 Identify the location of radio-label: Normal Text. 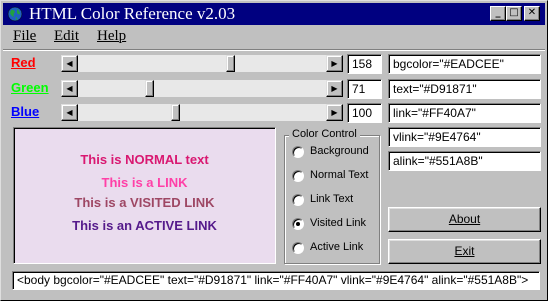
(339, 175).